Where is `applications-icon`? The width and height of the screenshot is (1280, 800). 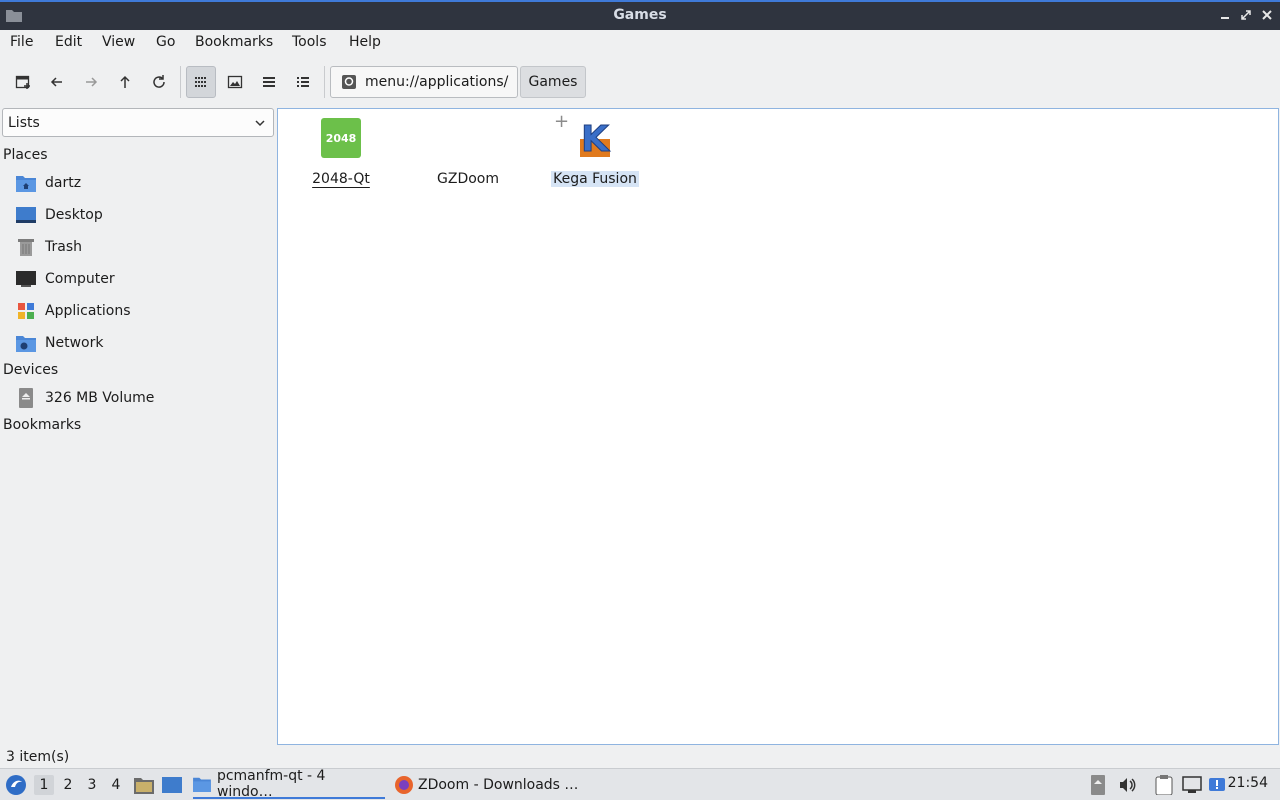
applications-icon is located at coordinates (26, 311).